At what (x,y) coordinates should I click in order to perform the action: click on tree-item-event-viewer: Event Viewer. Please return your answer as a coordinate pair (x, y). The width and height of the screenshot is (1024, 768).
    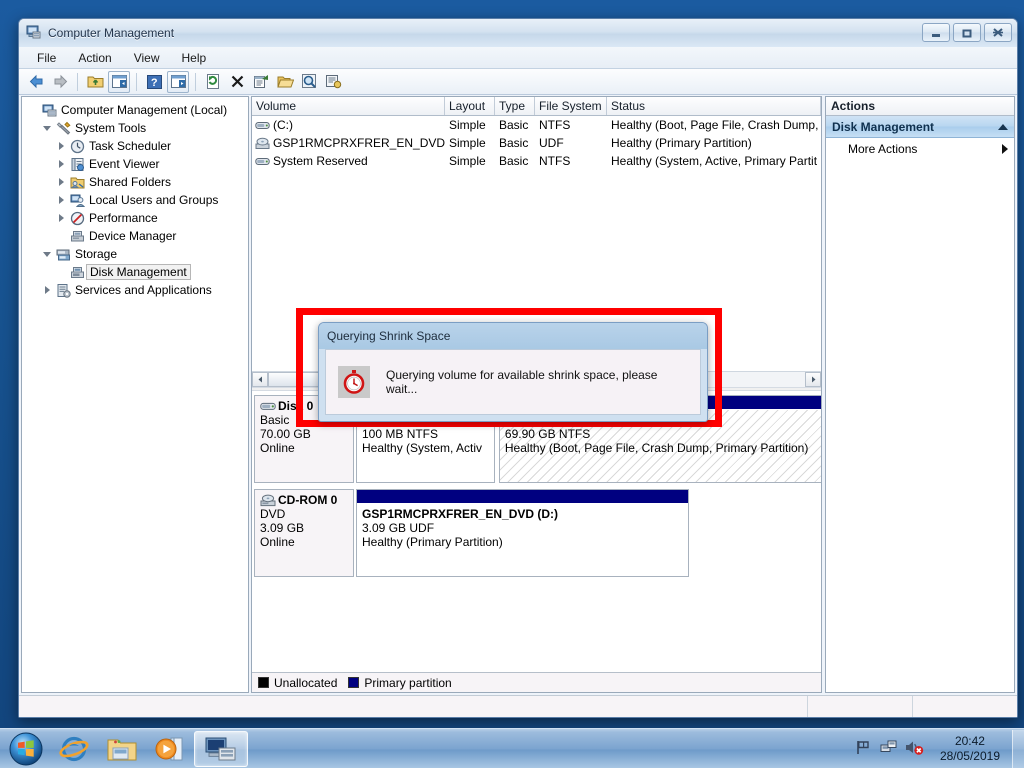
    Looking at the image, I should click on (136, 164).